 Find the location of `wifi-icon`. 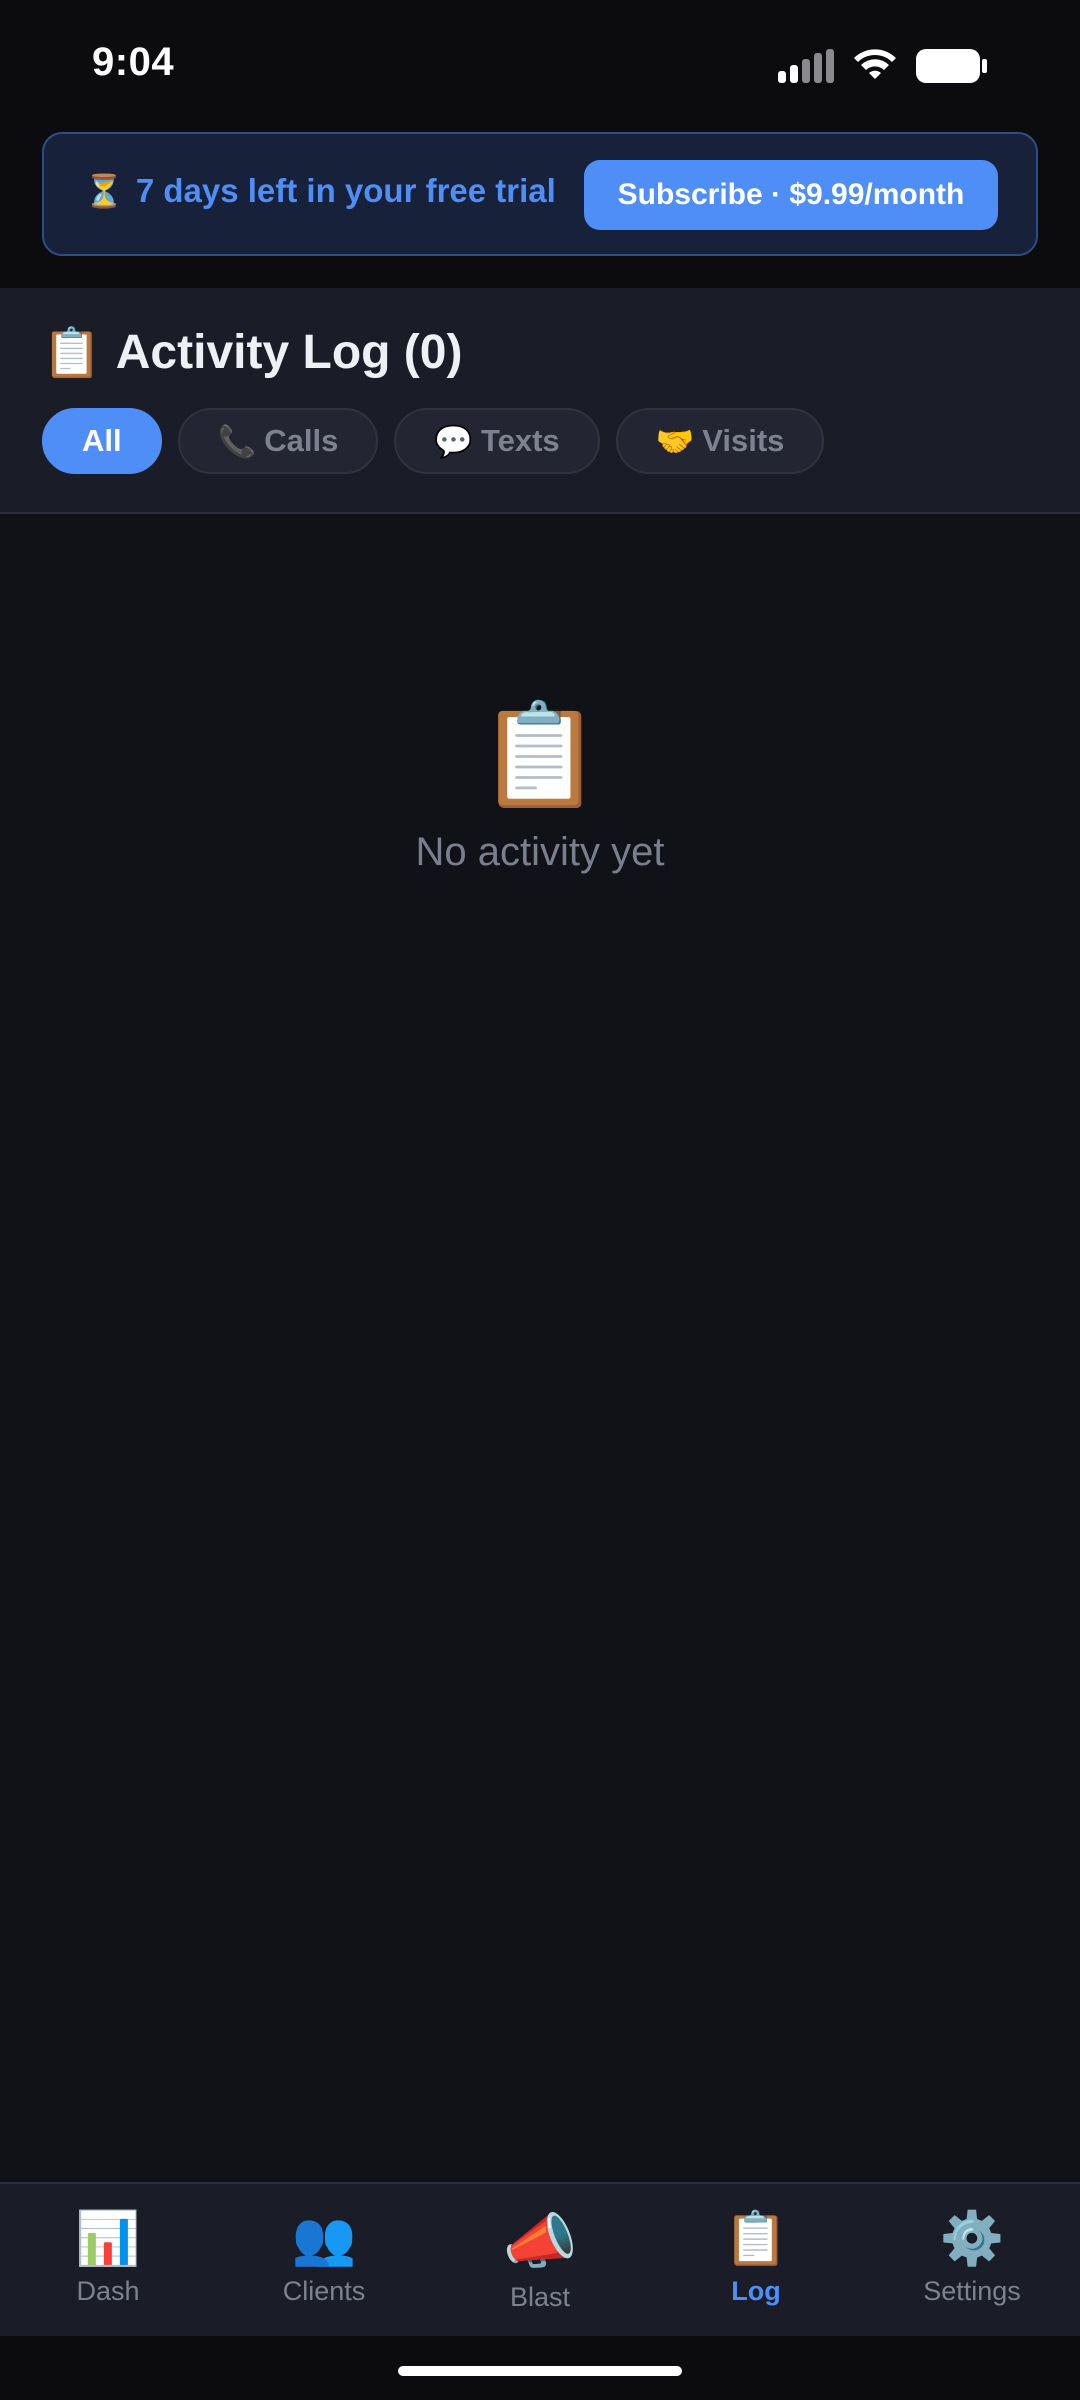

wifi-icon is located at coordinates (875, 64).